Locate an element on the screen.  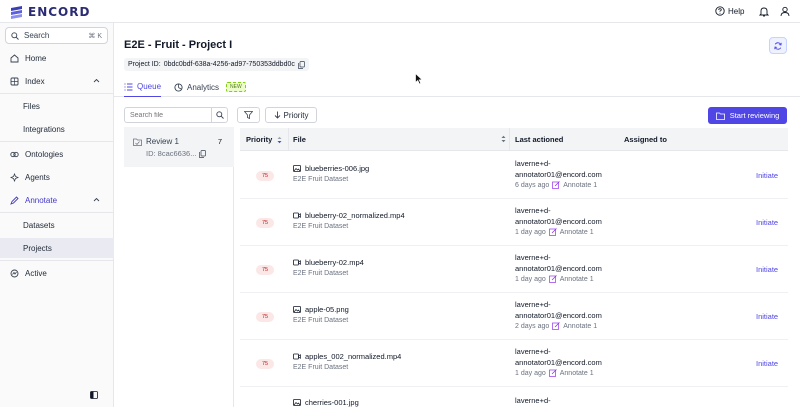
actioned-meta: 6 days ago Annotate 1 is located at coordinates (556, 185).